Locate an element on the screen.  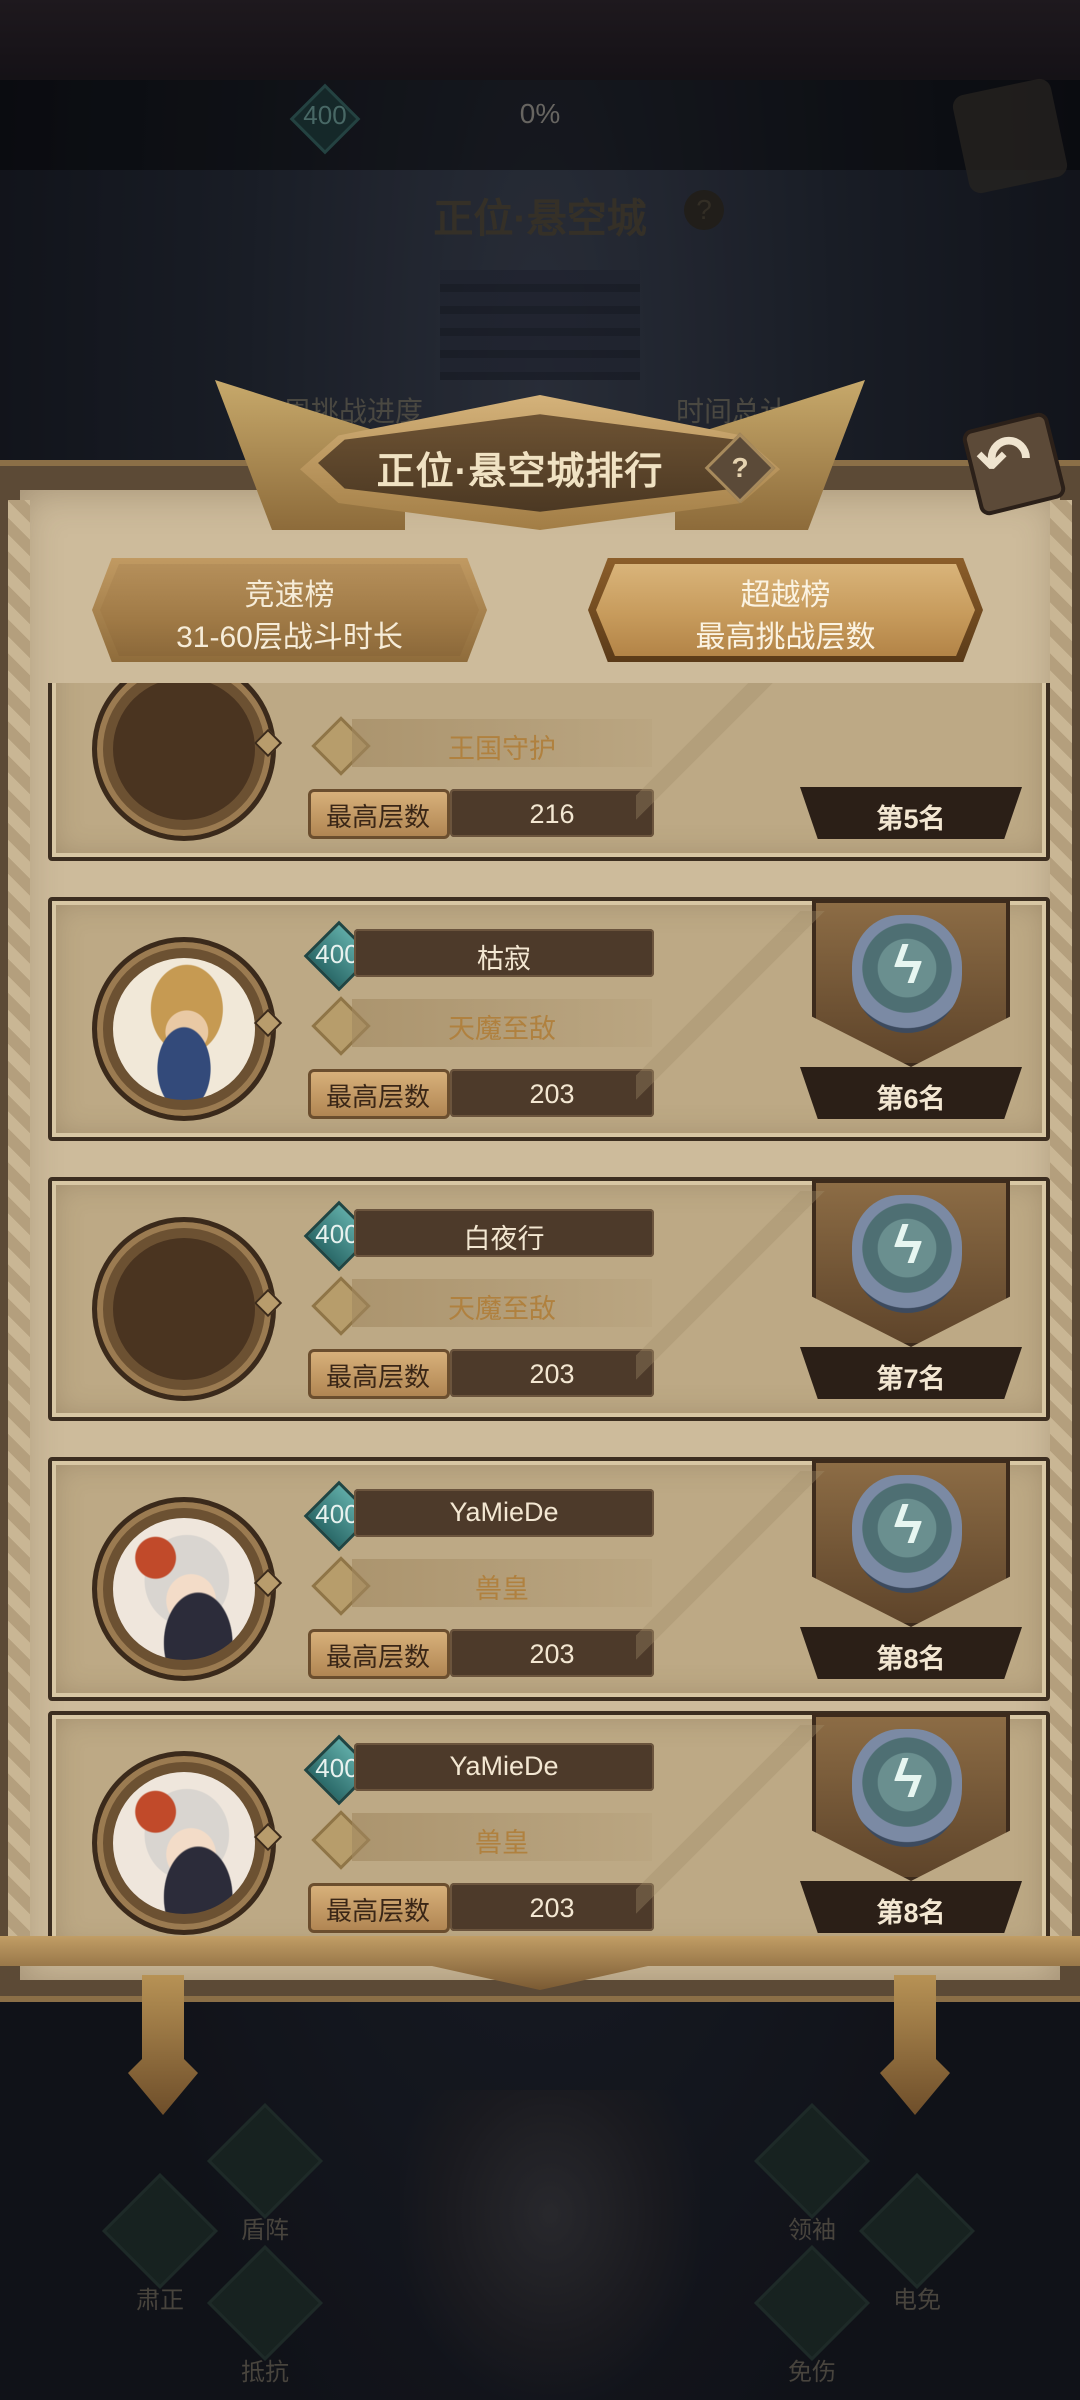
rank-text: 第6名 is located at coordinates (911, 1099).